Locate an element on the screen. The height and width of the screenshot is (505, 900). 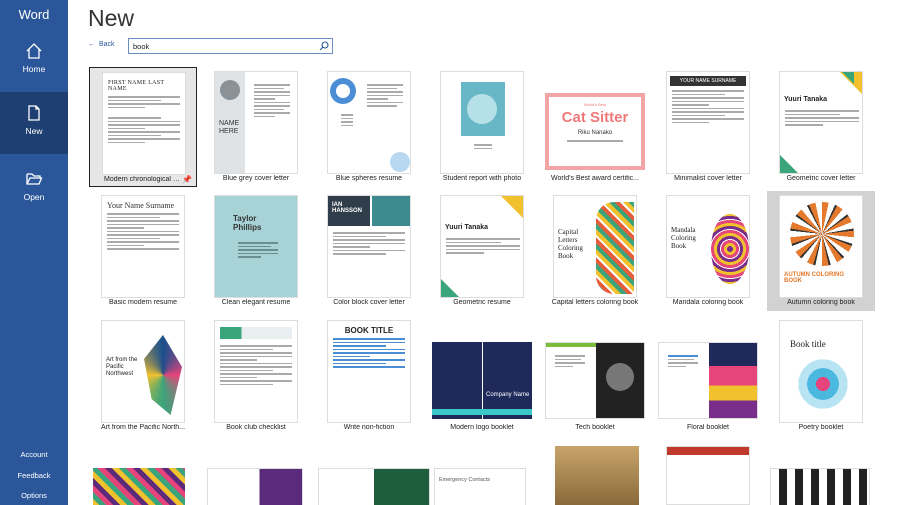
template-caption: Modern logo booklet is located at coordinates (482, 427).